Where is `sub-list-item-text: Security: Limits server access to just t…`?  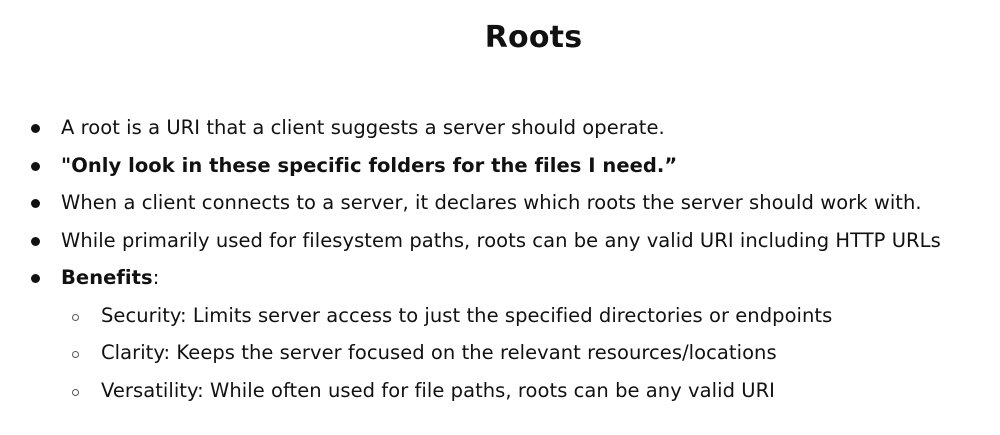
sub-list-item-text: Security: Limits server access to just t… is located at coordinates (467, 315).